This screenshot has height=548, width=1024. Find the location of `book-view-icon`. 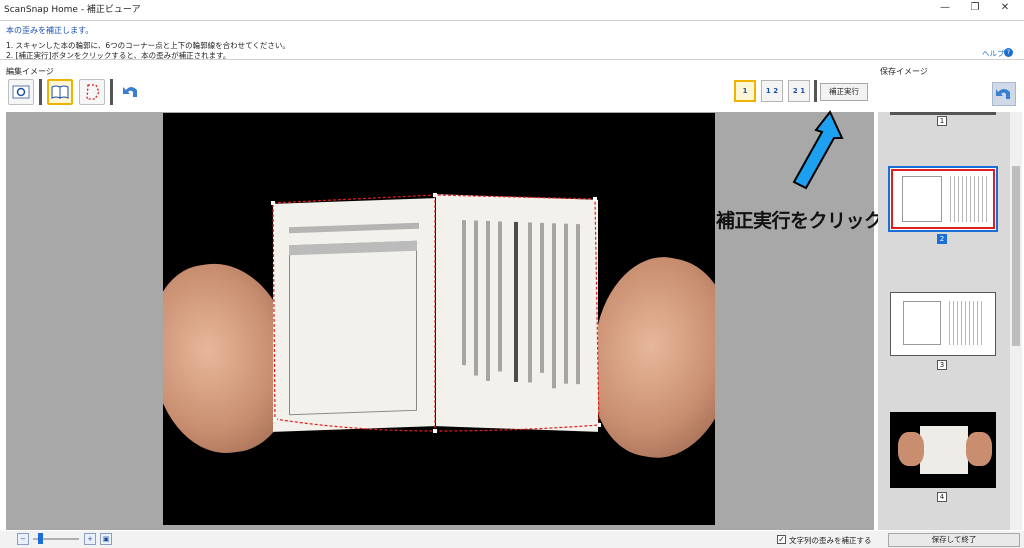

book-view-icon is located at coordinates (21, 92).